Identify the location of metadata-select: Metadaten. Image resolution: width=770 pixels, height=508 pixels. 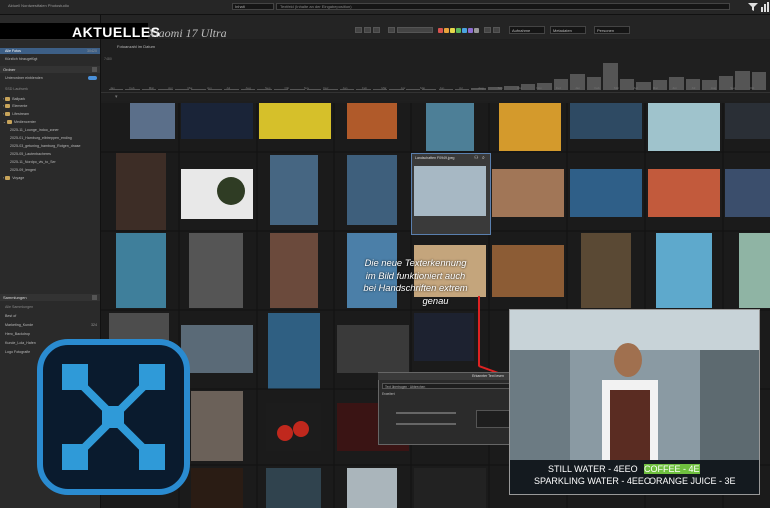
(568, 30).